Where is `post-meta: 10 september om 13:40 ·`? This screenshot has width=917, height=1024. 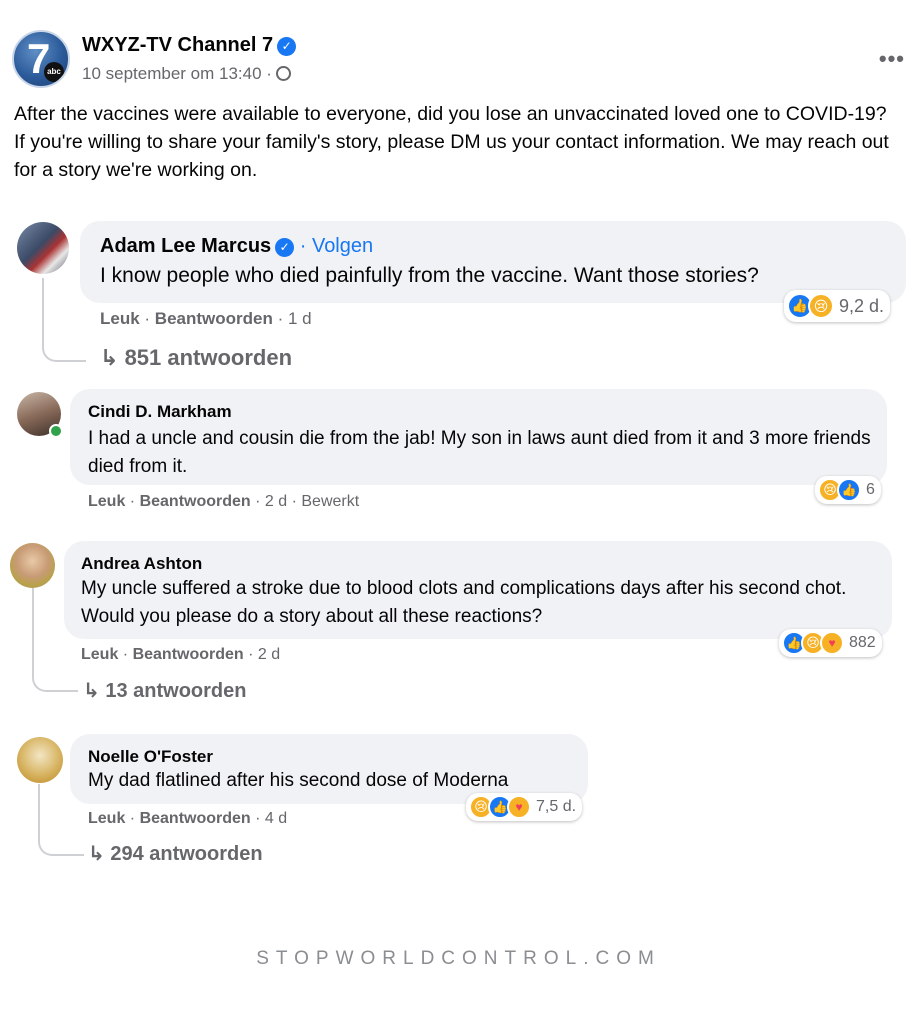 post-meta: 10 september om 13:40 · is located at coordinates (186, 74).